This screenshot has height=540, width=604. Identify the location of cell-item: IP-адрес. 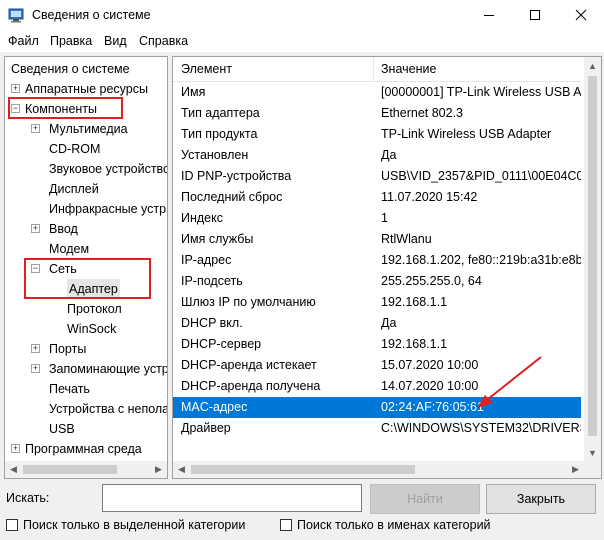
(206, 260).